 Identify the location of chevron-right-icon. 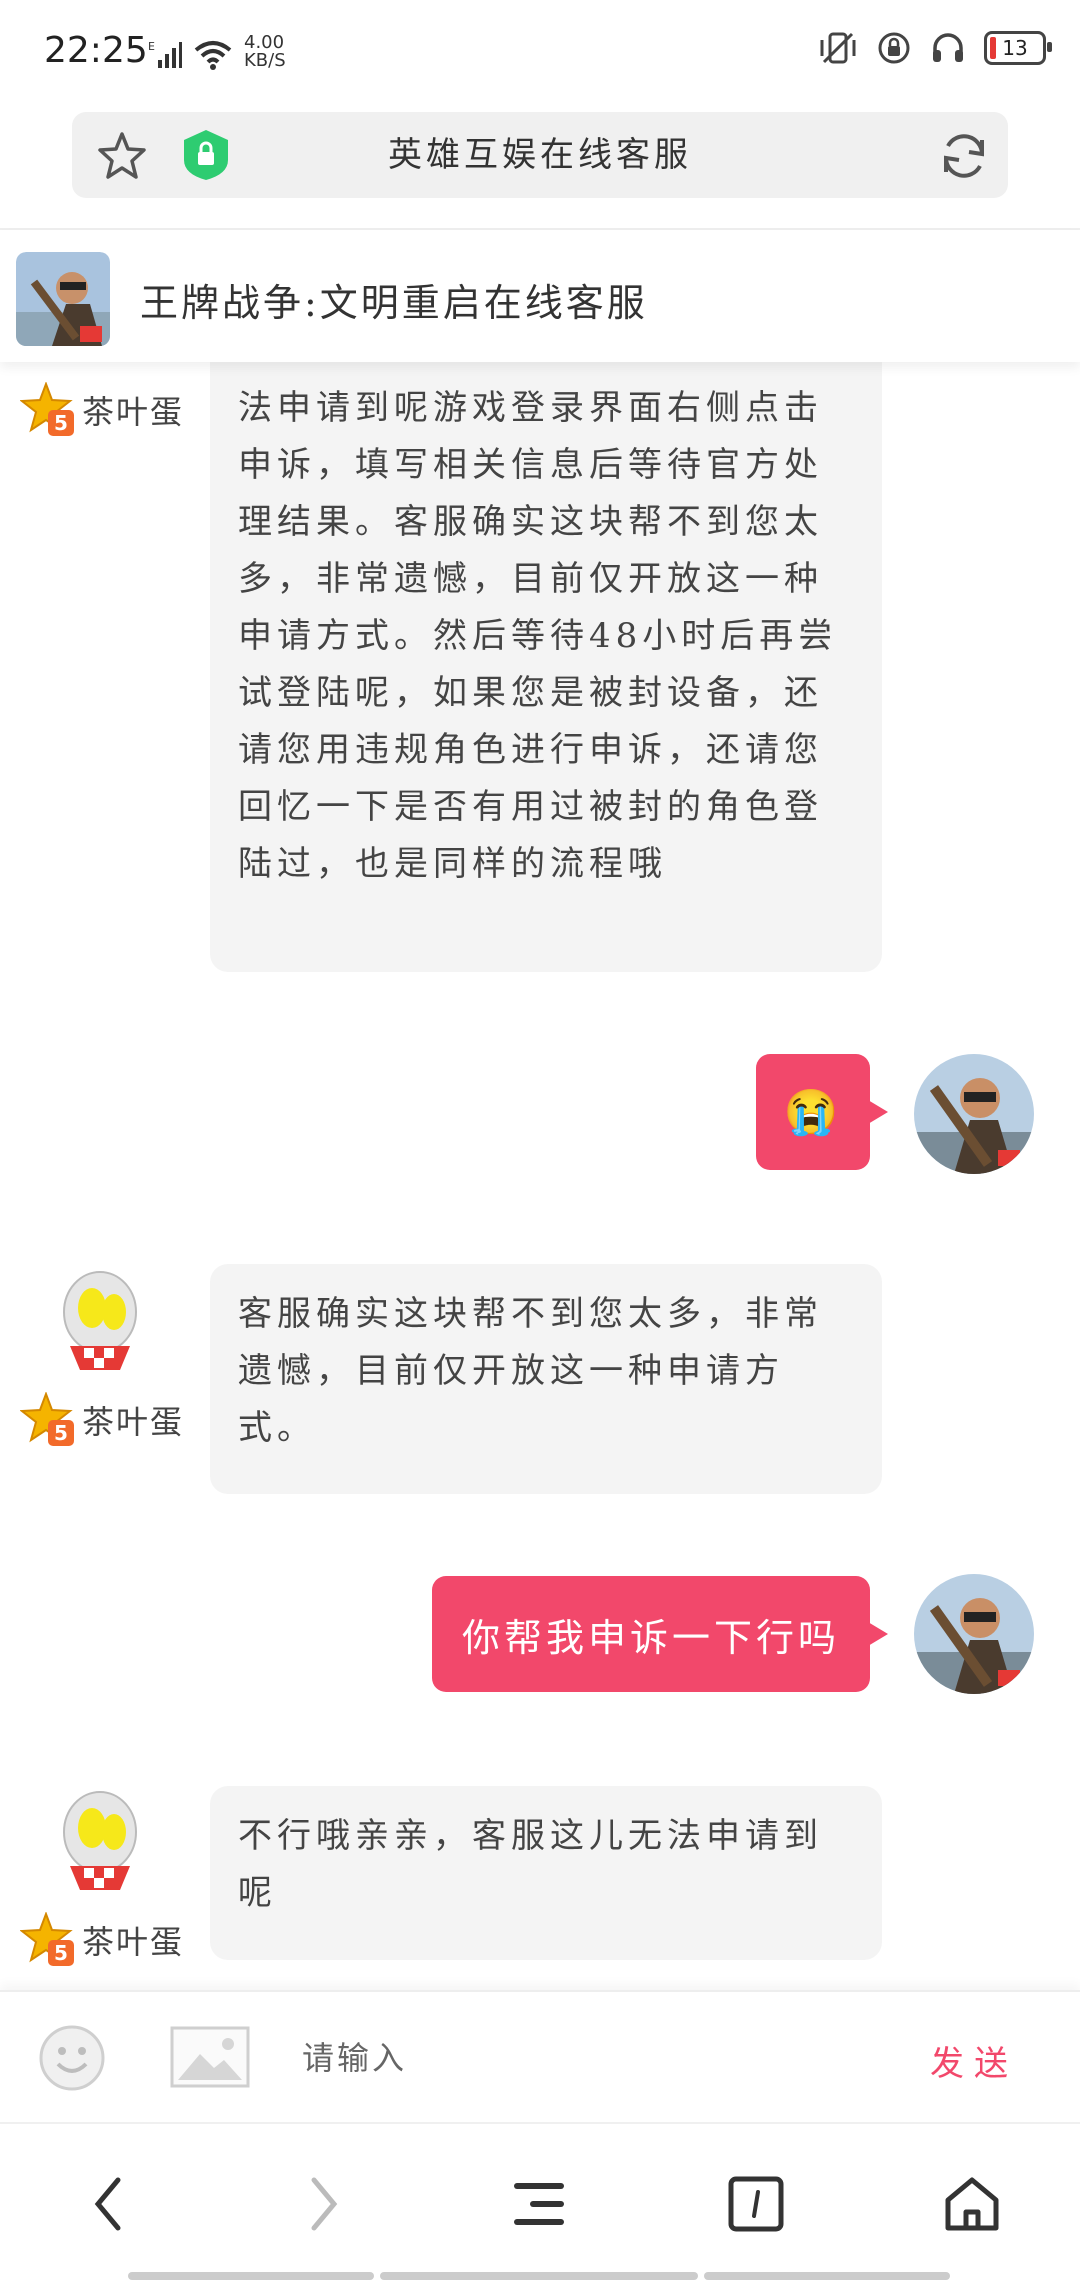
(324, 2204).